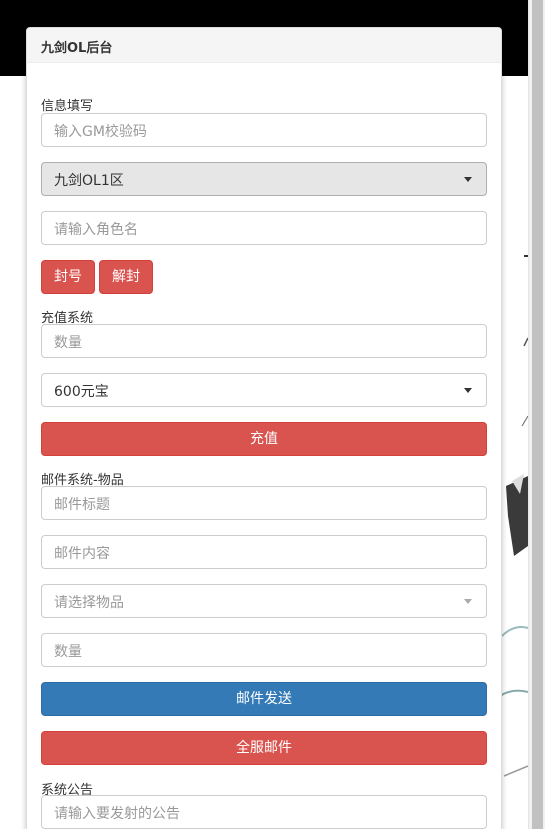  I want to click on ban-button: 封号, so click(68, 277).